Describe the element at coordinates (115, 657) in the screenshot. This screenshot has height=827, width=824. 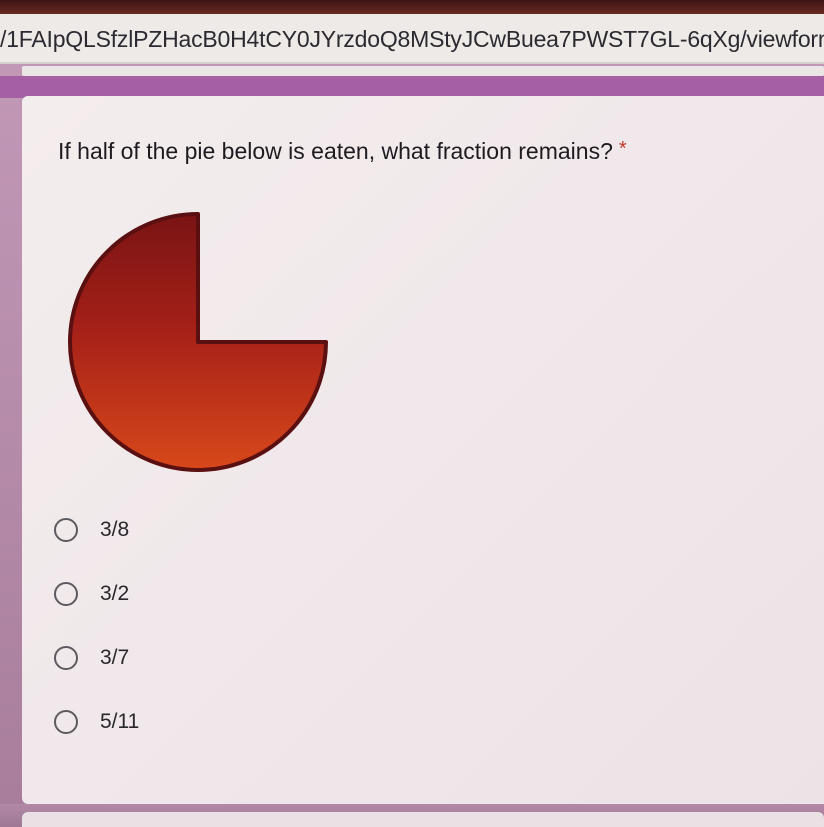
I see `option-label: 3/7` at that location.